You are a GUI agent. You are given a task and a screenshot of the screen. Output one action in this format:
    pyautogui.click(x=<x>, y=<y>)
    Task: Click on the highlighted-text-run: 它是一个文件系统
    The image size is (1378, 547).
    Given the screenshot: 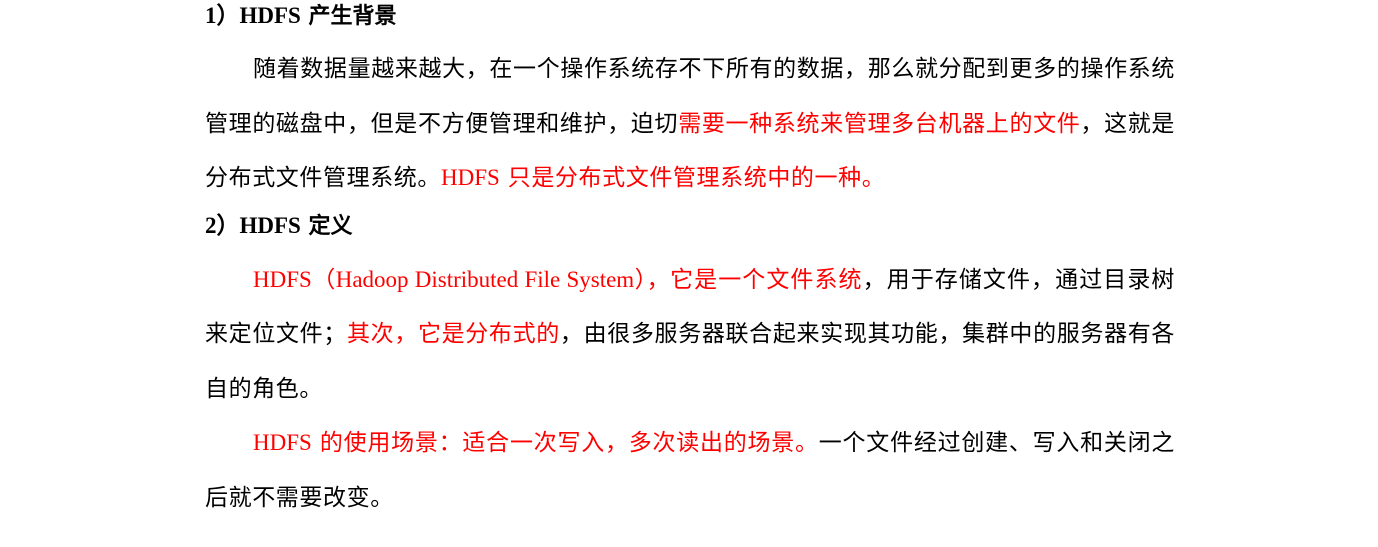 What is the action you would take?
    pyautogui.click(x=766, y=279)
    